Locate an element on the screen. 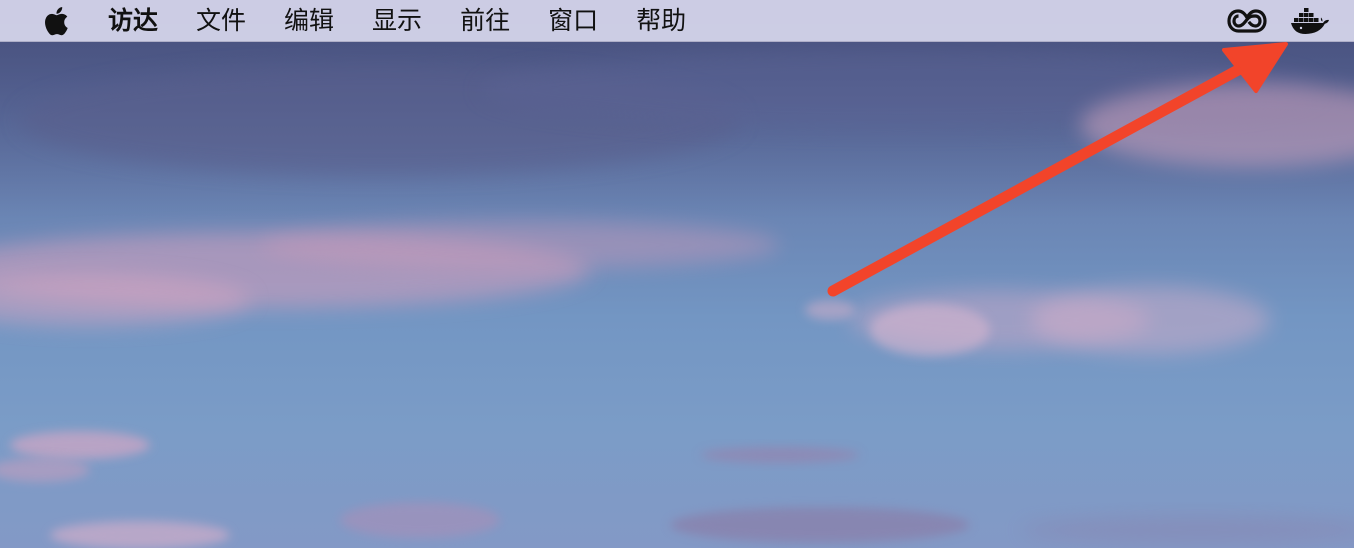 The image size is (1354, 548). docker-whale-icon is located at coordinates (1310, 21).